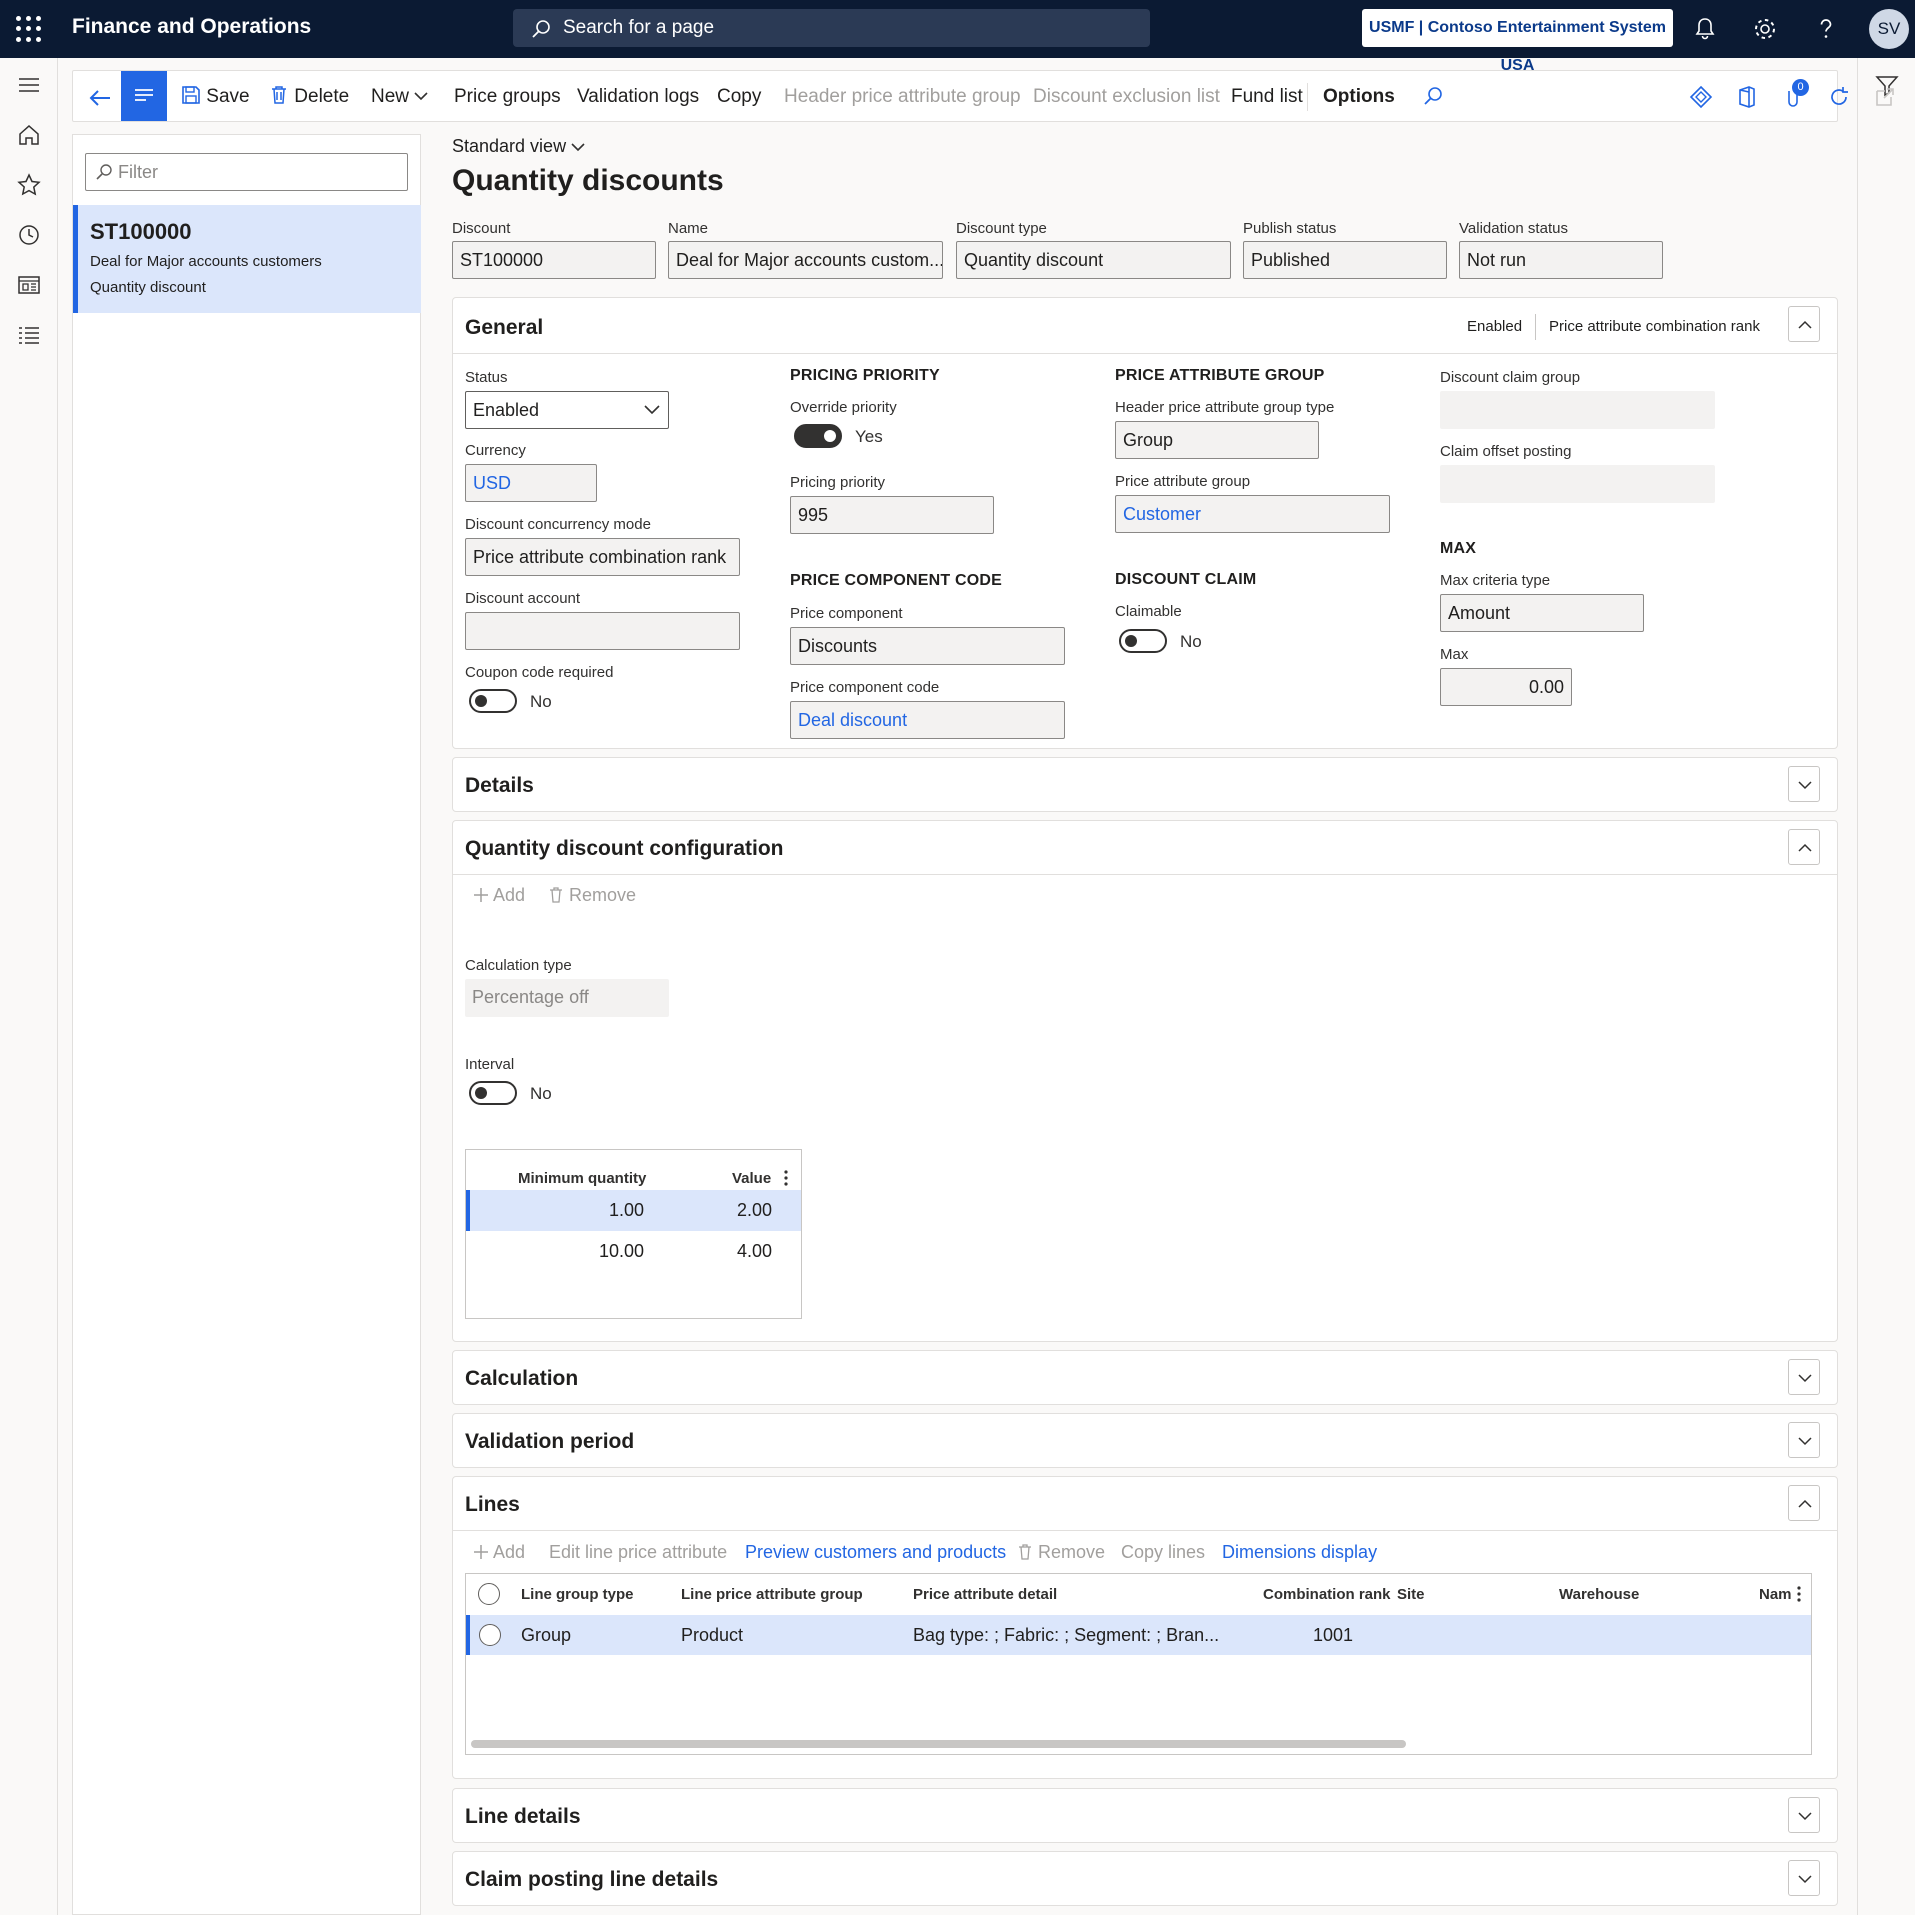  I want to click on back-arrow-icon, so click(100, 98).